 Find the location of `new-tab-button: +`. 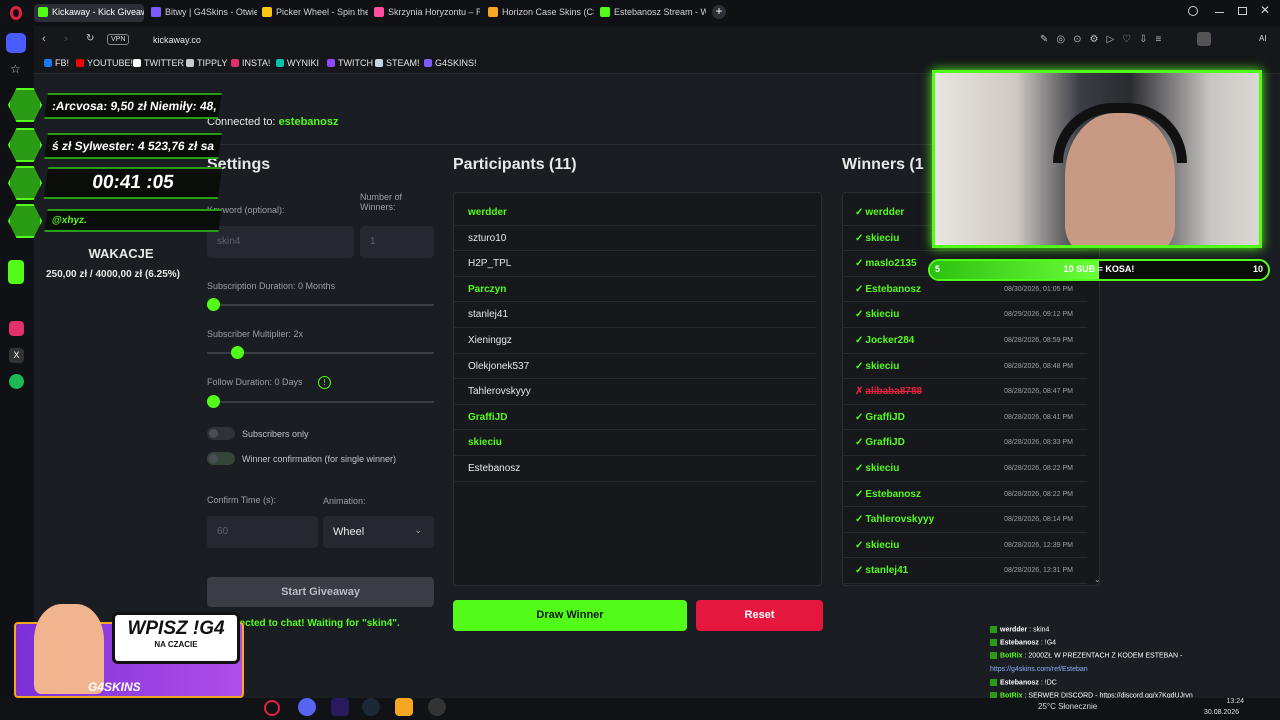

new-tab-button: + is located at coordinates (719, 12).